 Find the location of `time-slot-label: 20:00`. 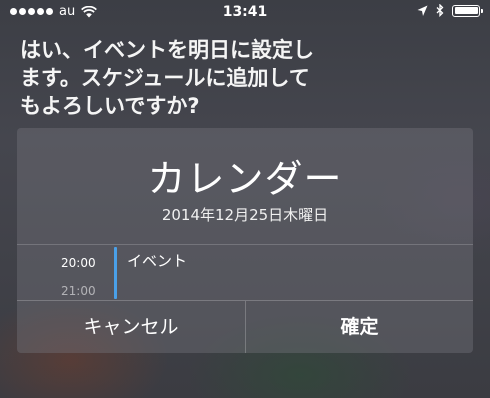

time-slot-label: 20:00 is located at coordinates (78, 263).